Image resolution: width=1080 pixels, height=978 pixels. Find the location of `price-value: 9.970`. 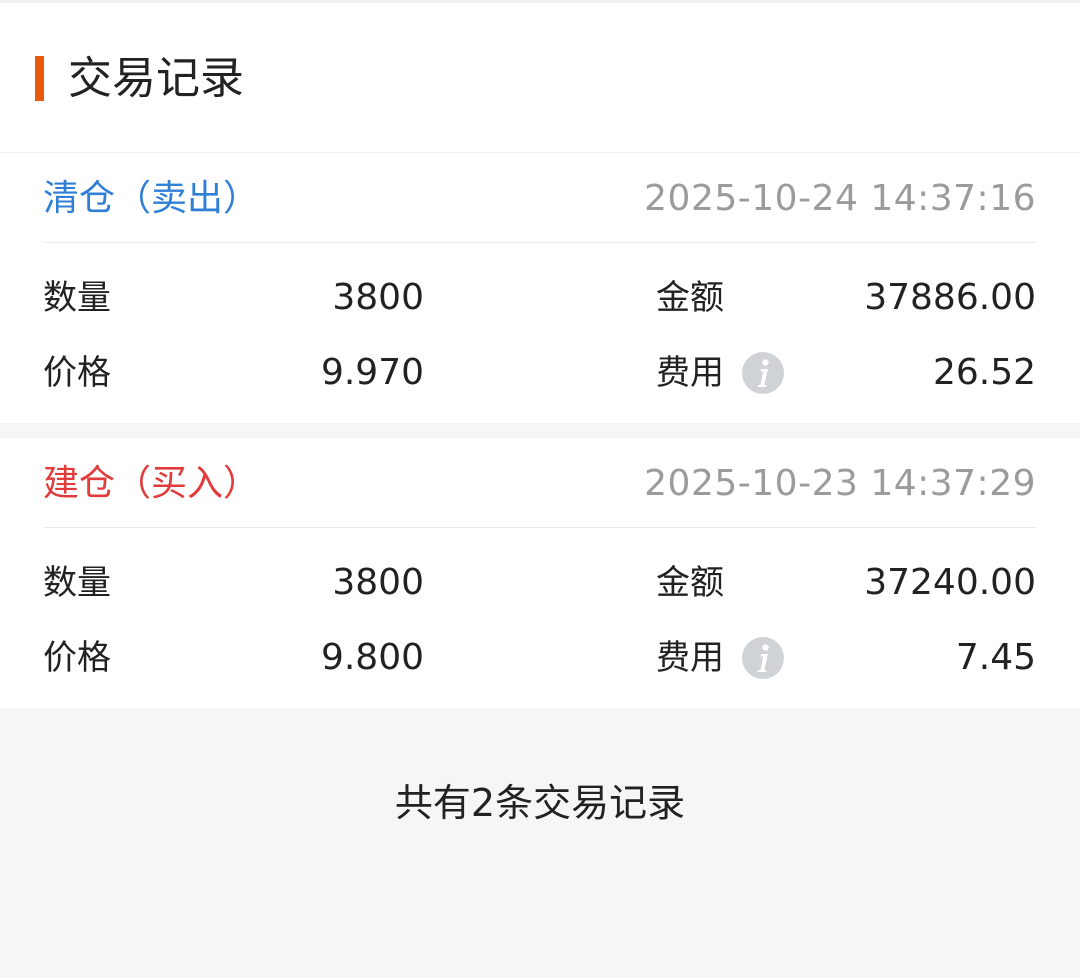

price-value: 9.970 is located at coordinates (372, 372).